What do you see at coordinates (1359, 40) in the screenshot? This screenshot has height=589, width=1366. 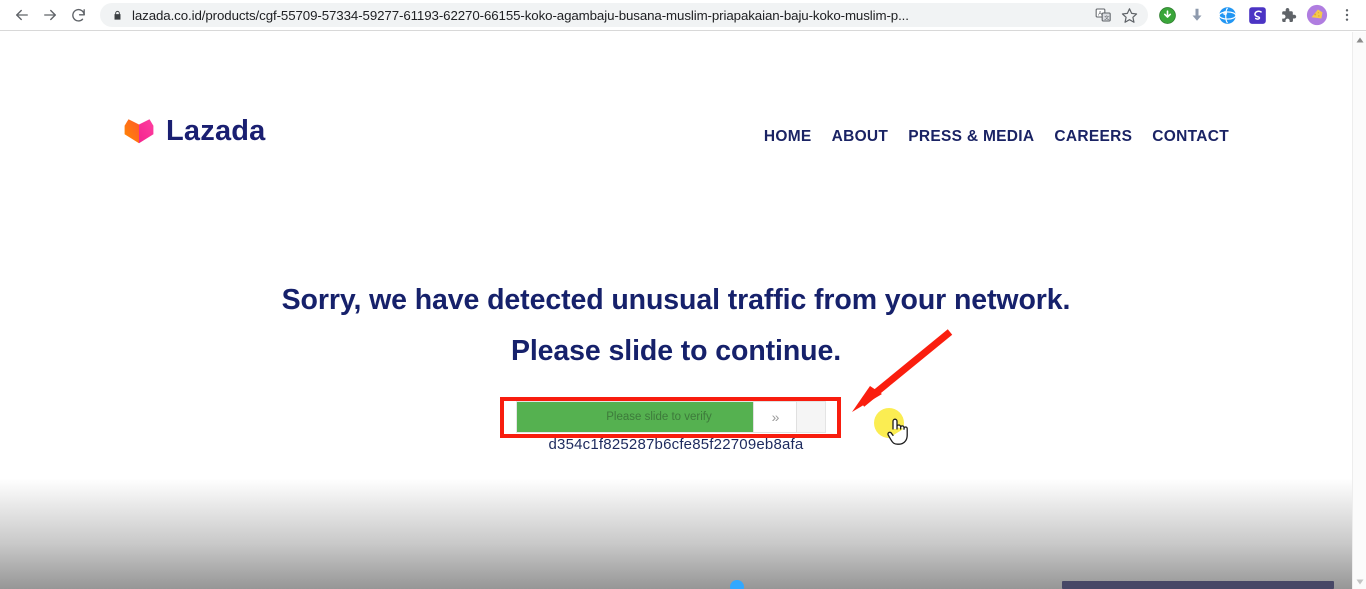 I see `scroll-up-arrow-icon` at bounding box center [1359, 40].